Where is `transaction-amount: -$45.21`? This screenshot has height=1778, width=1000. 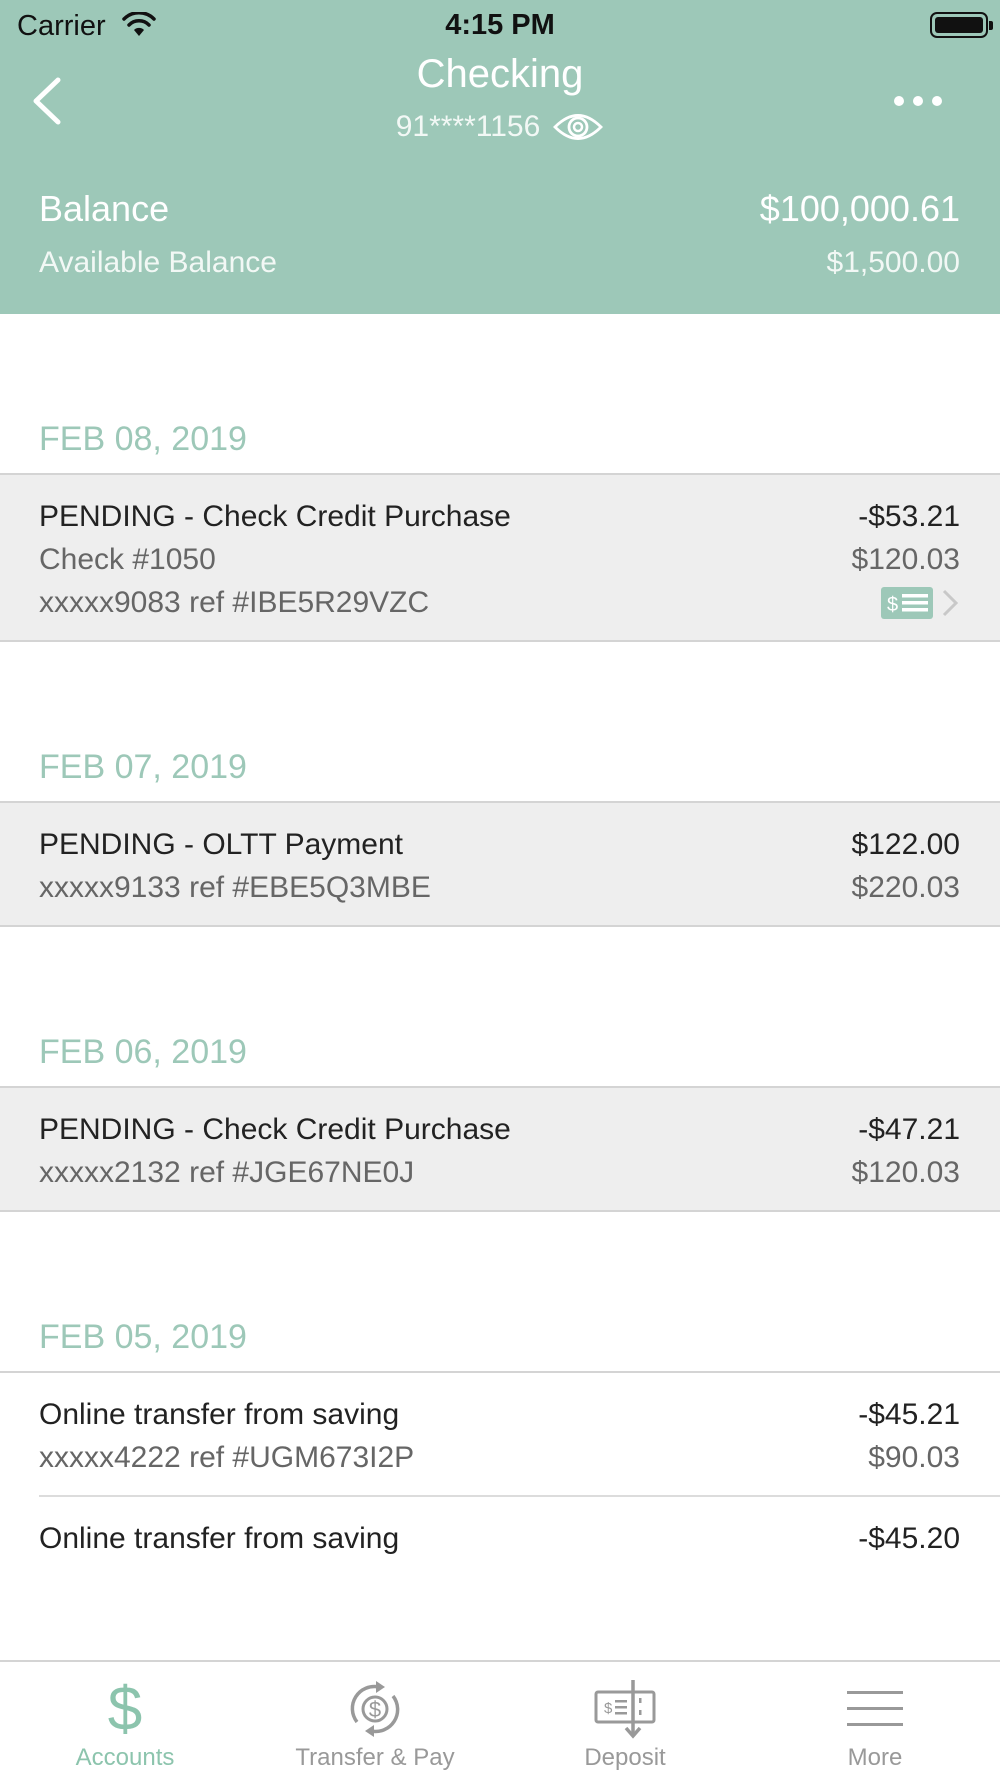
transaction-amount: -$45.21 is located at coordinates (909, 1414).